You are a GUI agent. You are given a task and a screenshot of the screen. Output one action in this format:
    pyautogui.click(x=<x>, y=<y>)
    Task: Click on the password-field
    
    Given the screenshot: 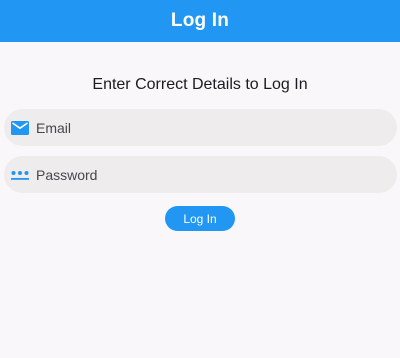 What is the action you would take?
    pyautogui.click(x=200, y=174)
    